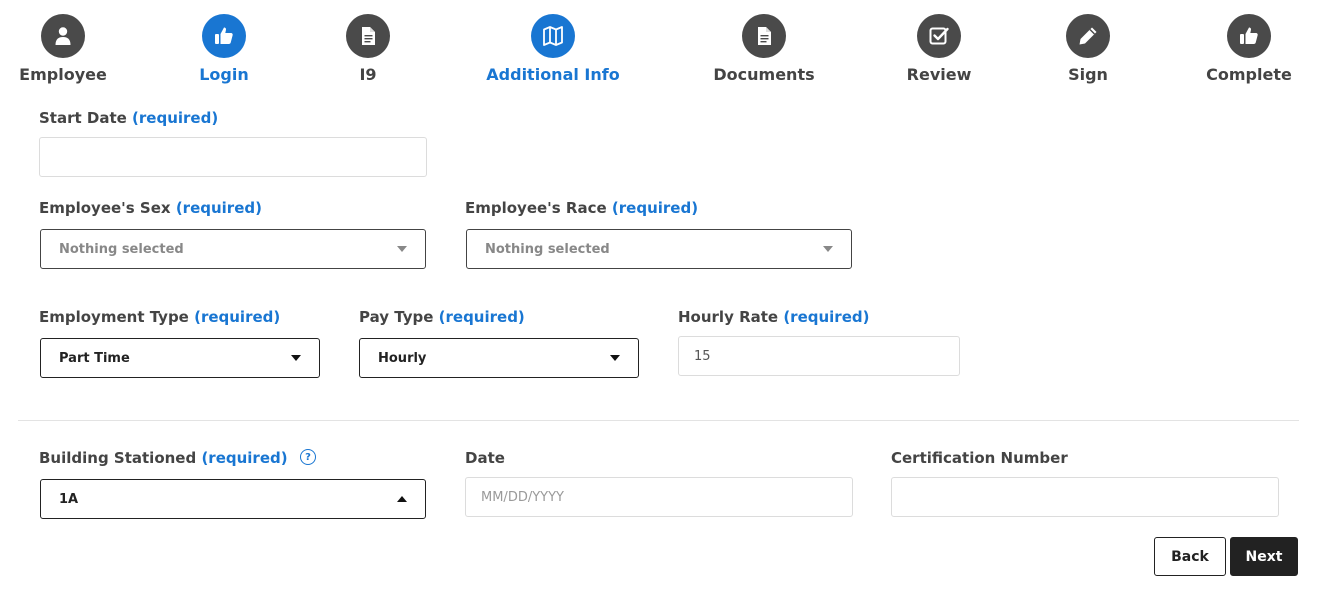 This screenshot has height=598, width=1327. I want to click on step-label: Review, so click(939, 74).